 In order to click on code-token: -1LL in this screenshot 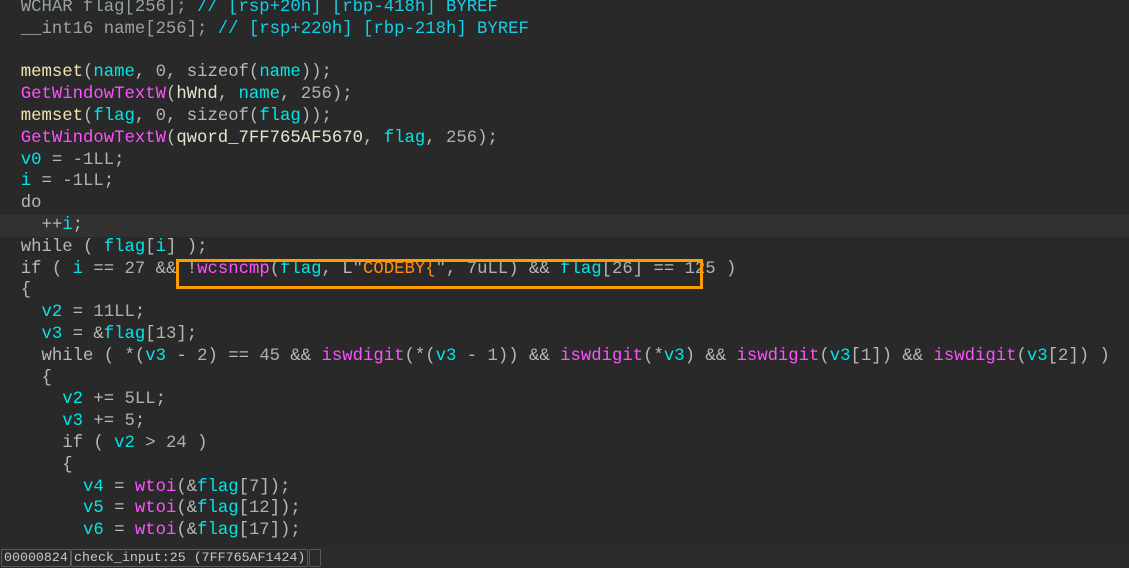, I will do `click(93, 160)`.